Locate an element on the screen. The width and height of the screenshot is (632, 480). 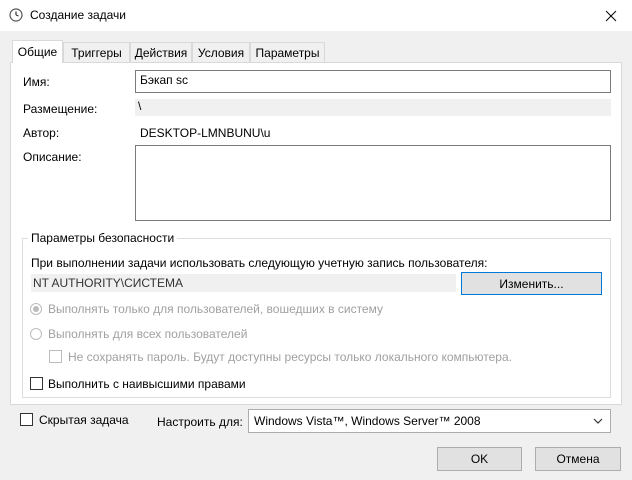
cancel-button: Отмена is located at coordinates (578, 459).